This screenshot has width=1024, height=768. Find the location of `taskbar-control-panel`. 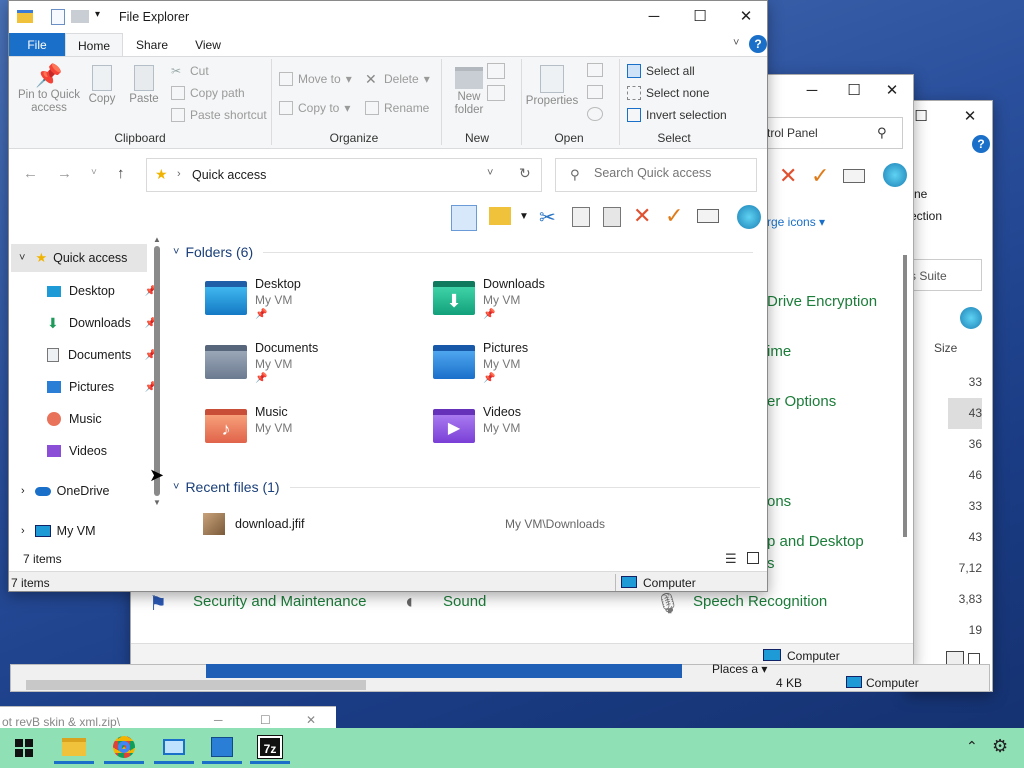

taskbar-control-panel is located at coordinates (222, 748).